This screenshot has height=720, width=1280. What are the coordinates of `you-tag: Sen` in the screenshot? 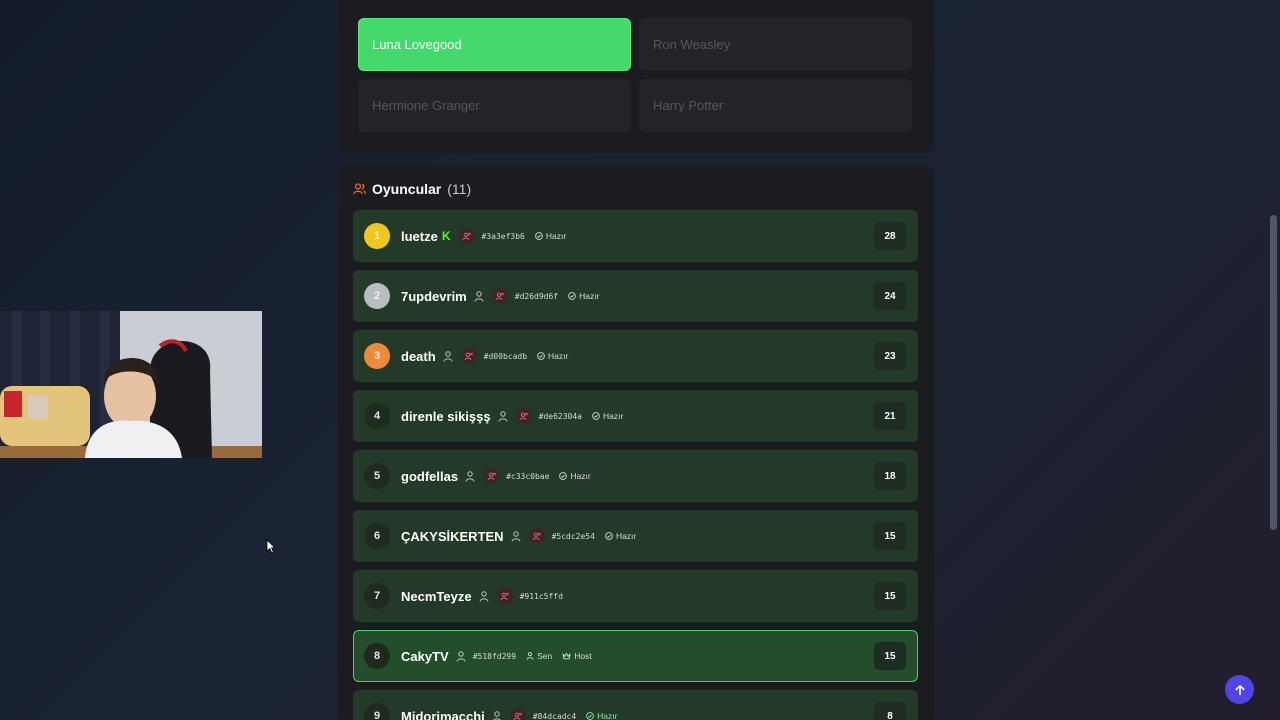 It's located at (539, 656).